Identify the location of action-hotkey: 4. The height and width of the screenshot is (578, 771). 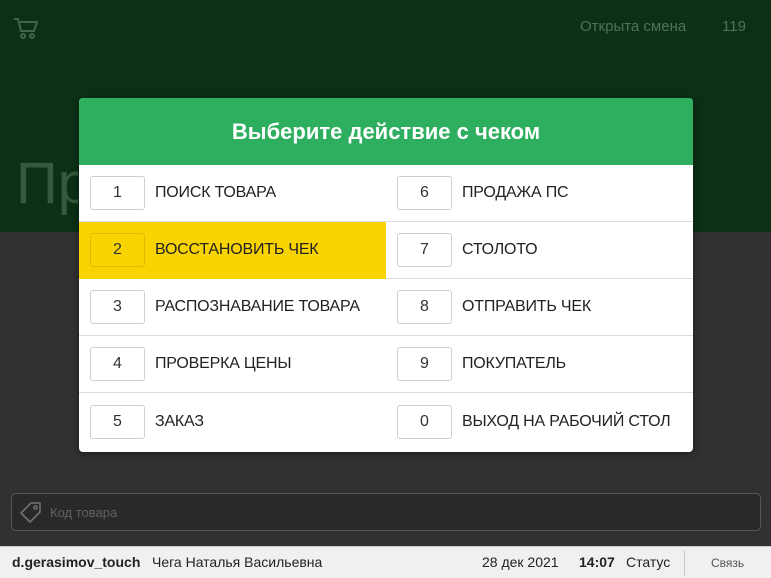
(117, 364).